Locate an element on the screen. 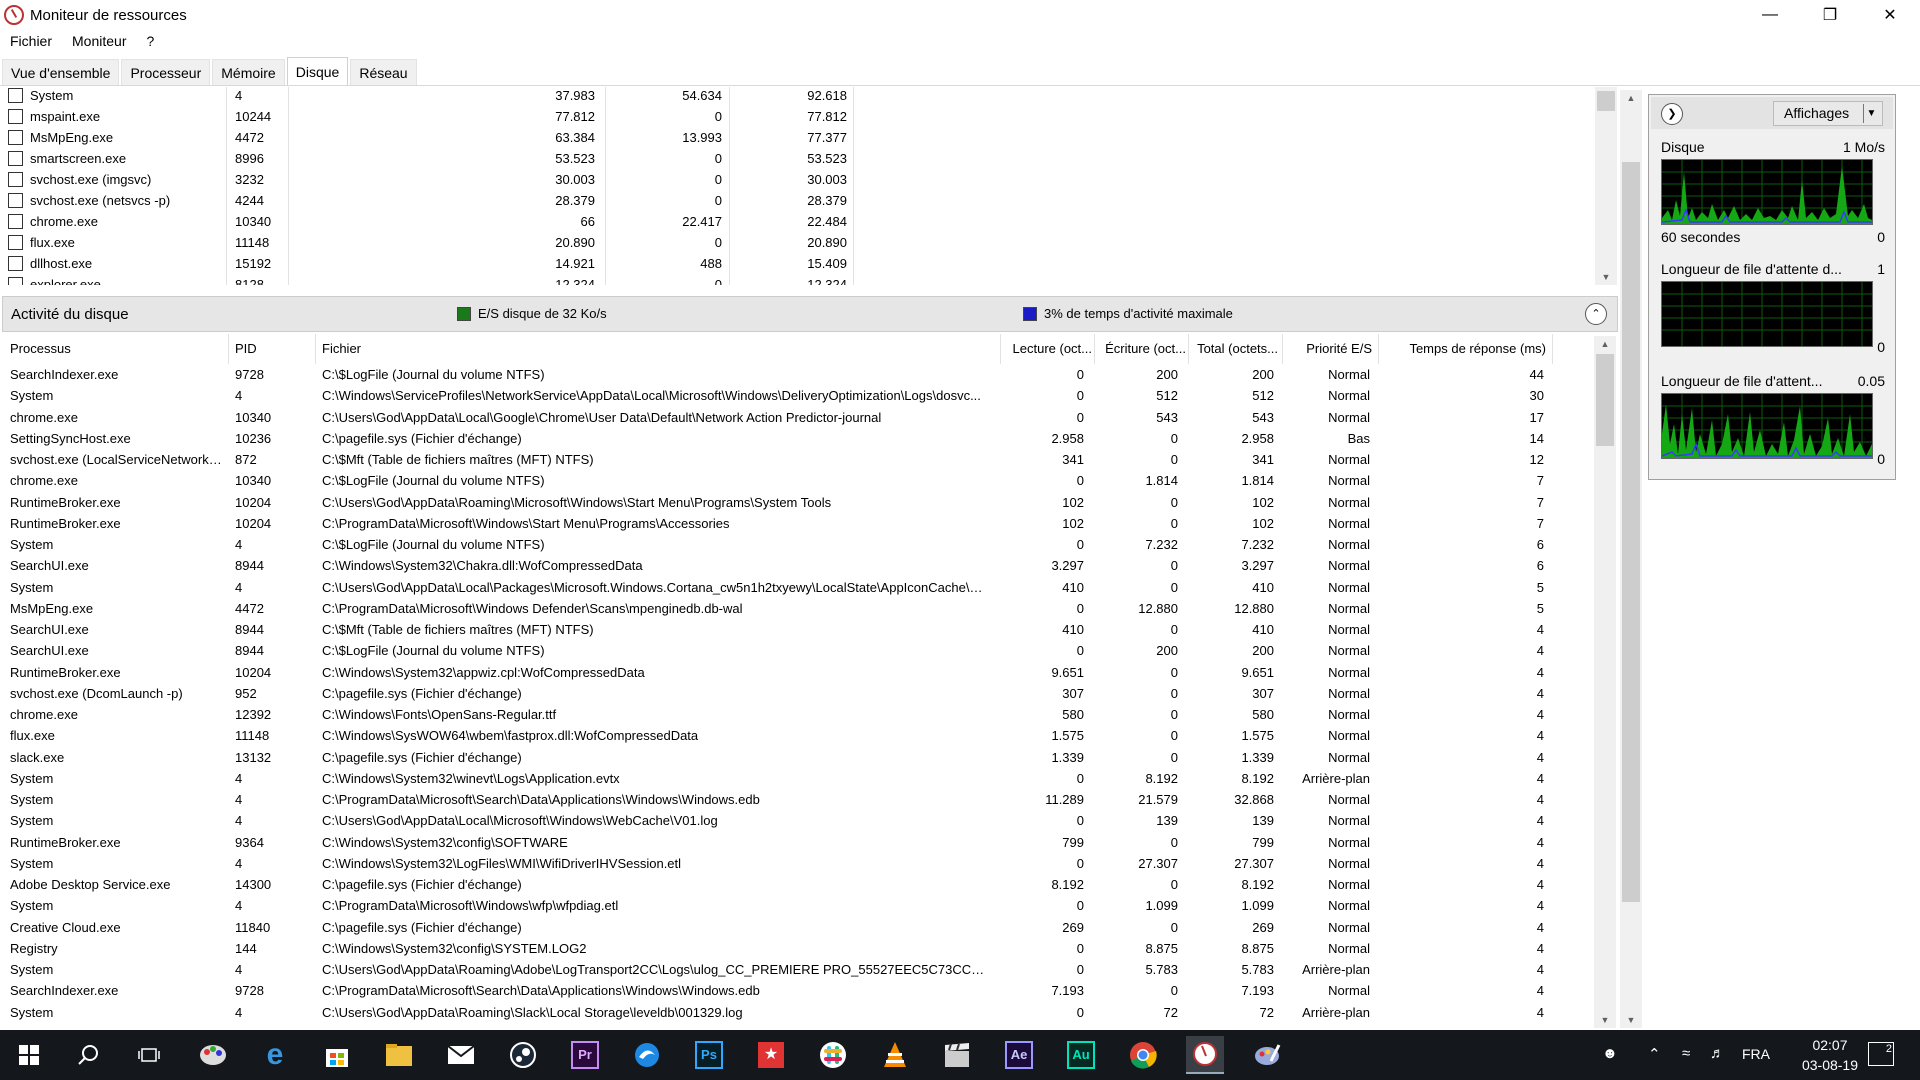  menu-file: Fichier is located at coordinates (31, 41).